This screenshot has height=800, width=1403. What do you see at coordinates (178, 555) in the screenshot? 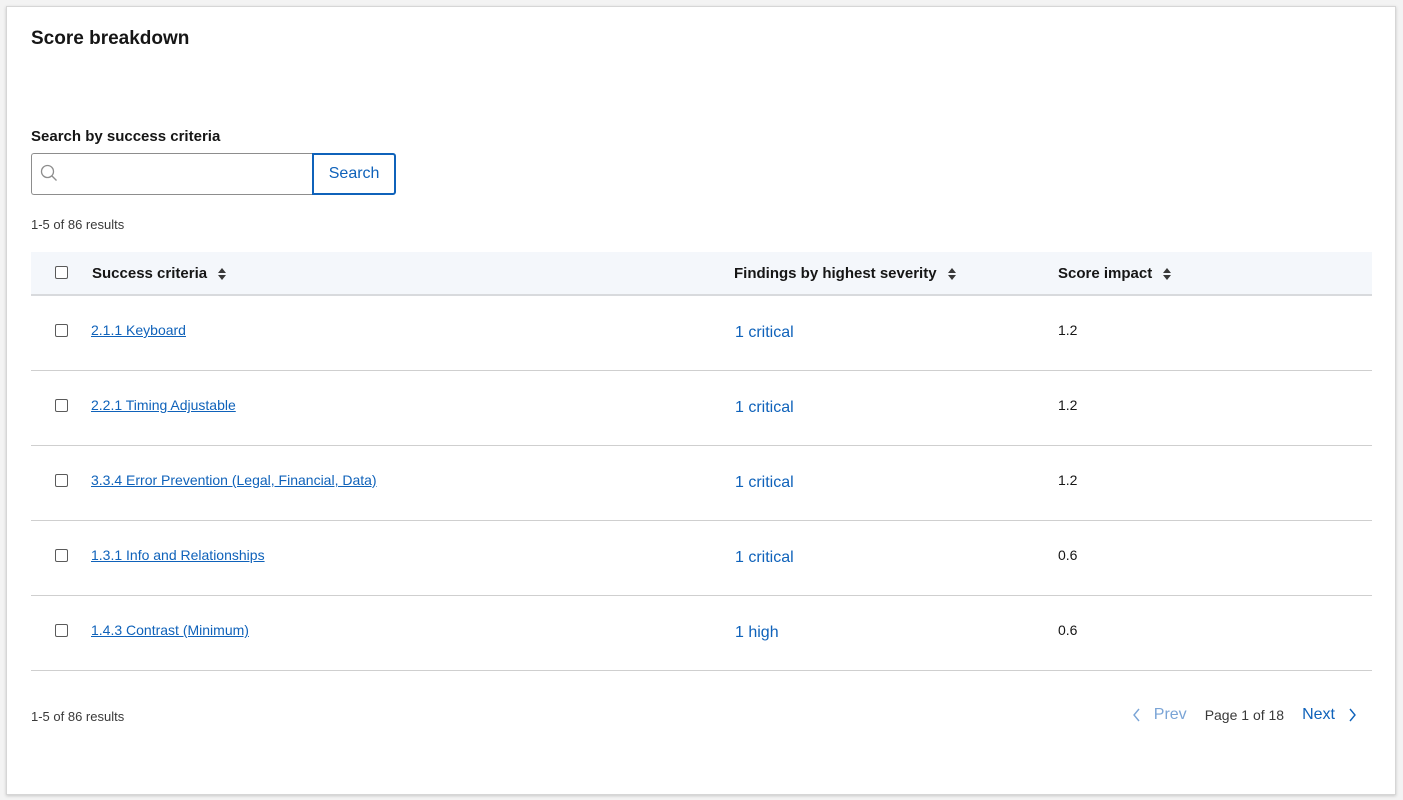
I see `criteria-link: 1.3.1 Info and Relationships` at bounding box center [178, 555].